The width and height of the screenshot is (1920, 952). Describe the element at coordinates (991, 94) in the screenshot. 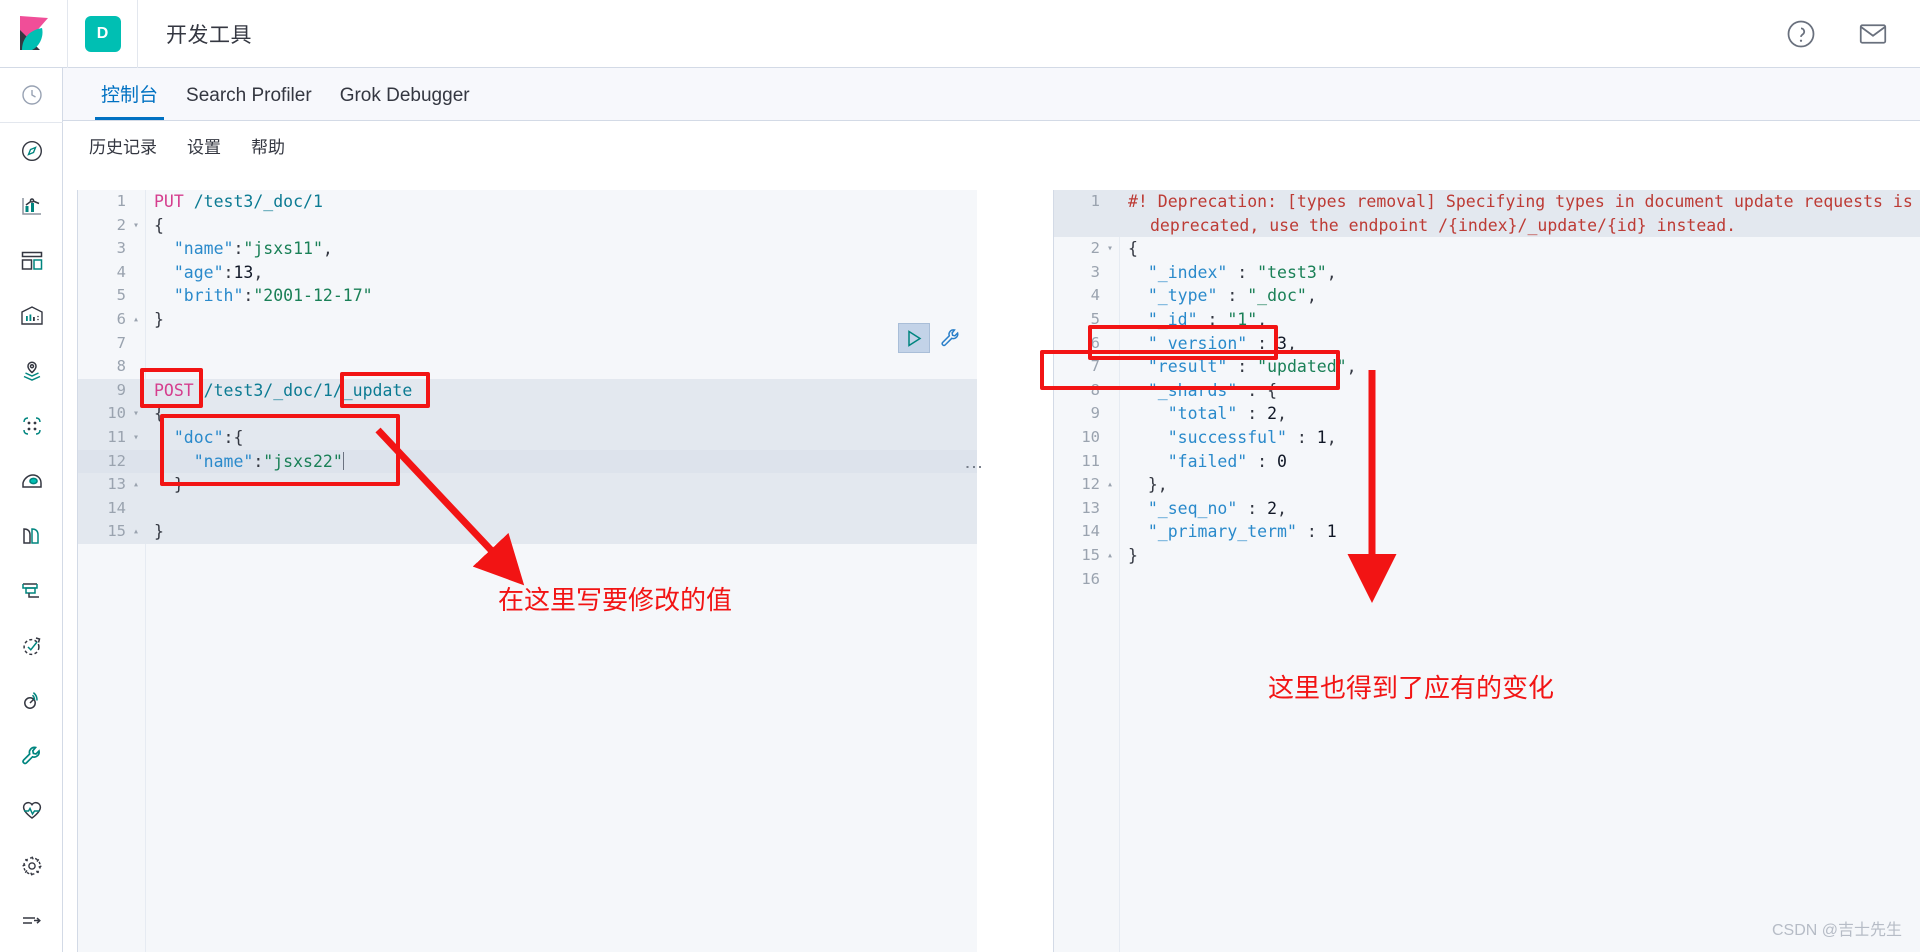

I see `dev-tools-tabbar: 控制台 Search Profiler Grok Debugger` at that location.